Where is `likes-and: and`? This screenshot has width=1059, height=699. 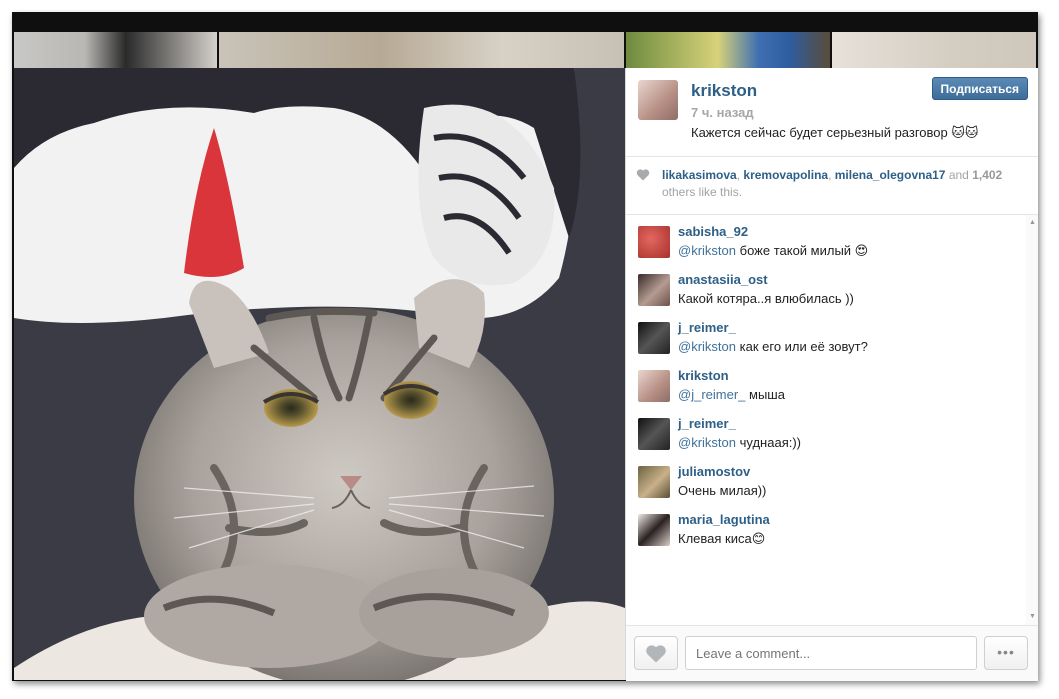 likes-and: and is located at coordinates (958, 175).